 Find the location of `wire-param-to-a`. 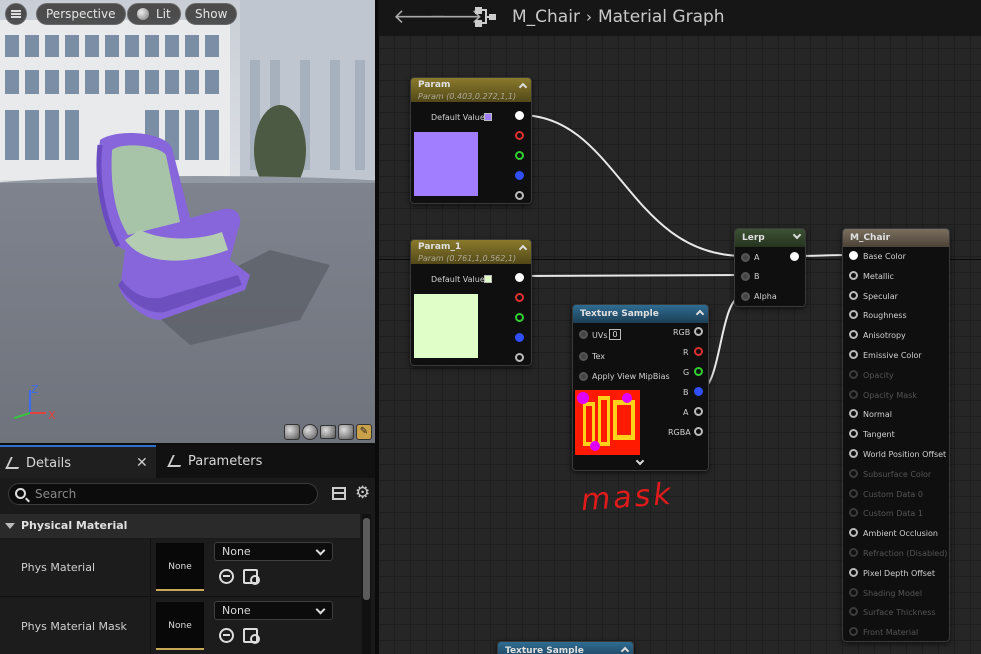

wire-param-to-a is located at coordinates (632, 185).